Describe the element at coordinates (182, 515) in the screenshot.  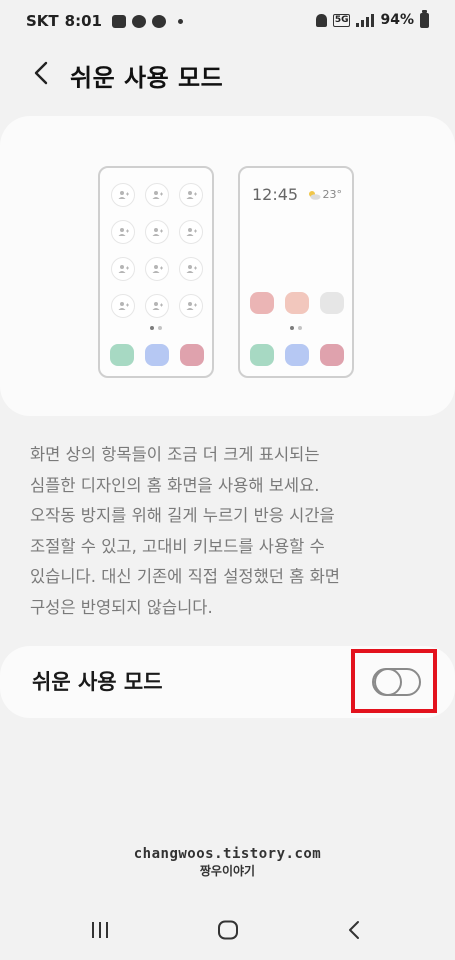
I see `description-line: 오작동 방지를 위해 길게 누르기 반응 시간을` at that location.